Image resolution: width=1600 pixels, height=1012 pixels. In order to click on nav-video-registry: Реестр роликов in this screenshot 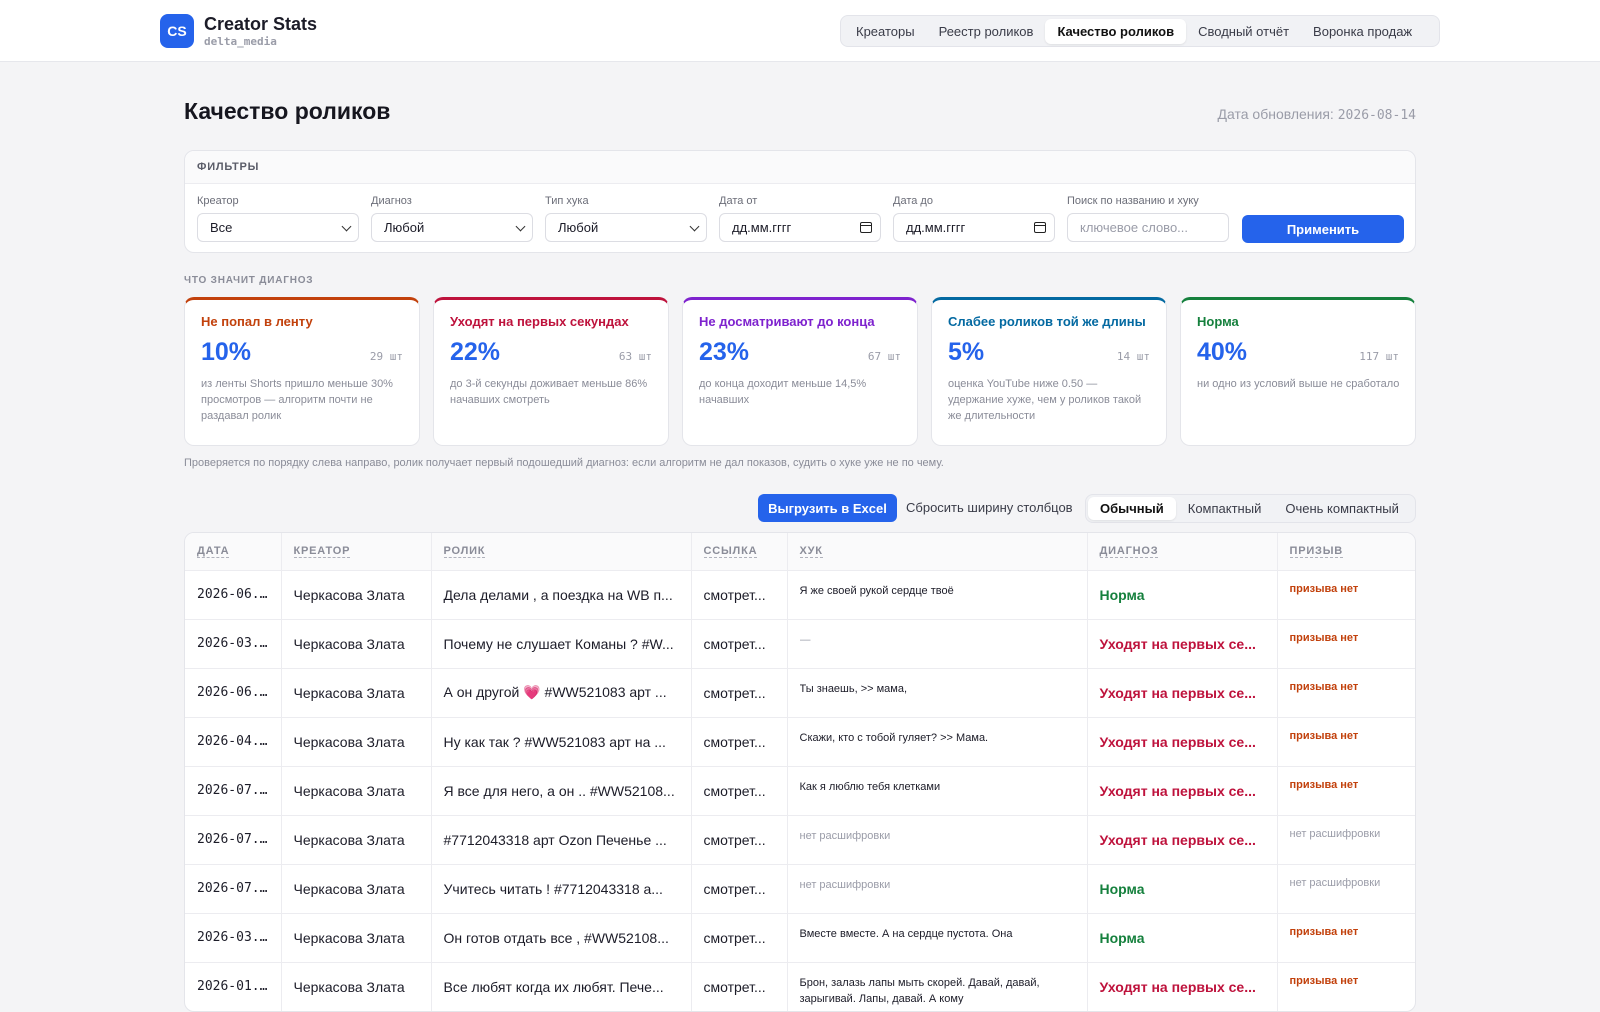, I will do `click(986, 31)`.